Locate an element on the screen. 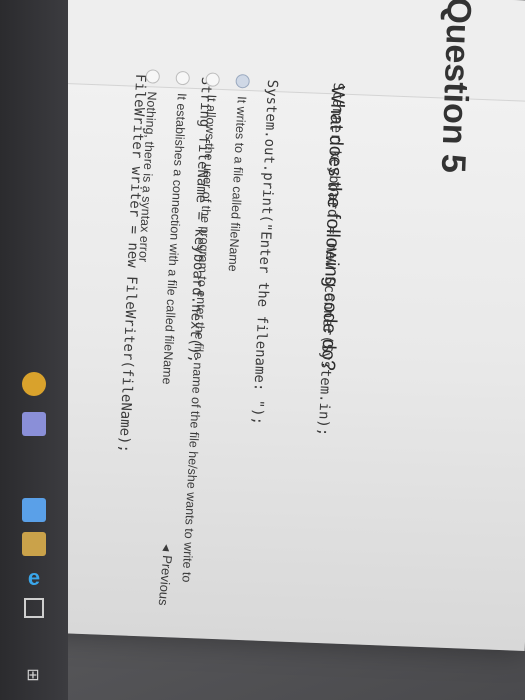  pencil-icon is located at coordinates (34, 424).